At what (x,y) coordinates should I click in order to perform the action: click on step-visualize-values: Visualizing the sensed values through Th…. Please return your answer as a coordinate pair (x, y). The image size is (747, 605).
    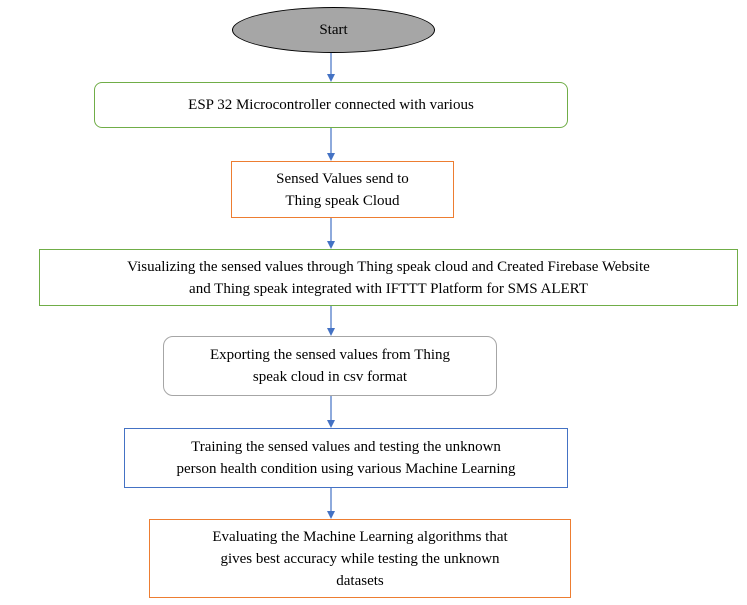
    Looking at the image, I should click on (388, 277).